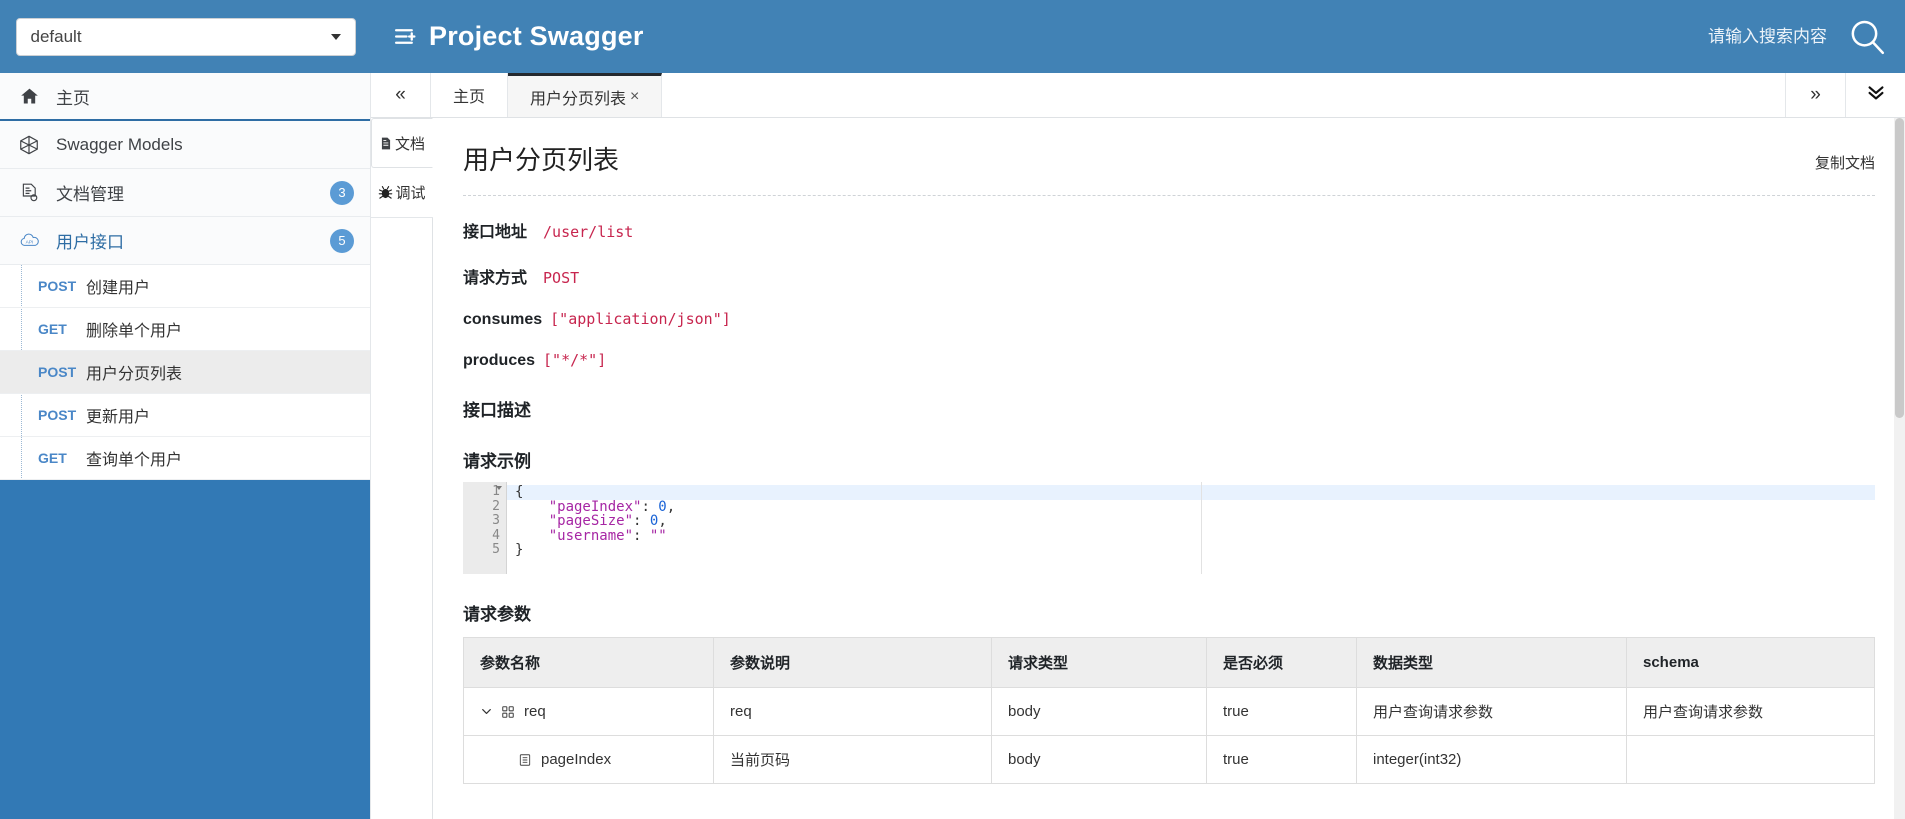  What do you see at coordinates (90, 242) in the screenshot?
I see `sidebar-item-label: 用户接口` at bounding box center [90, 242].